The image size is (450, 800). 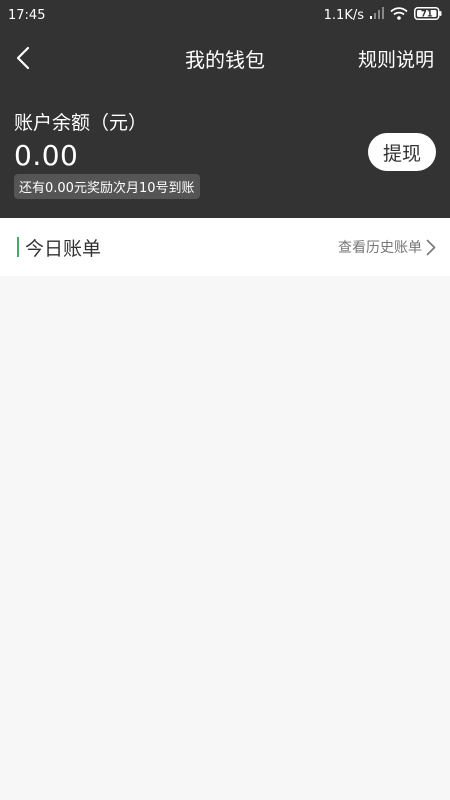 I want to click on battery-icon: 71, so click(x=428, y=15).